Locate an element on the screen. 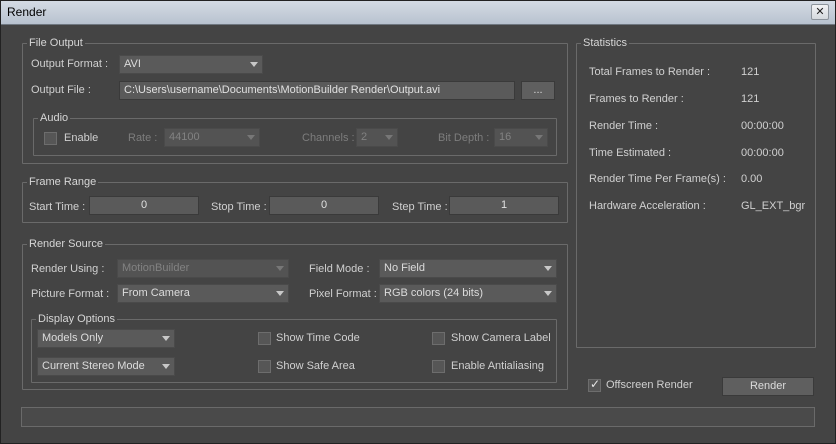 This screenshot has height=444, width=836. step-time-input: 1 is located at coordinates (504, 205).